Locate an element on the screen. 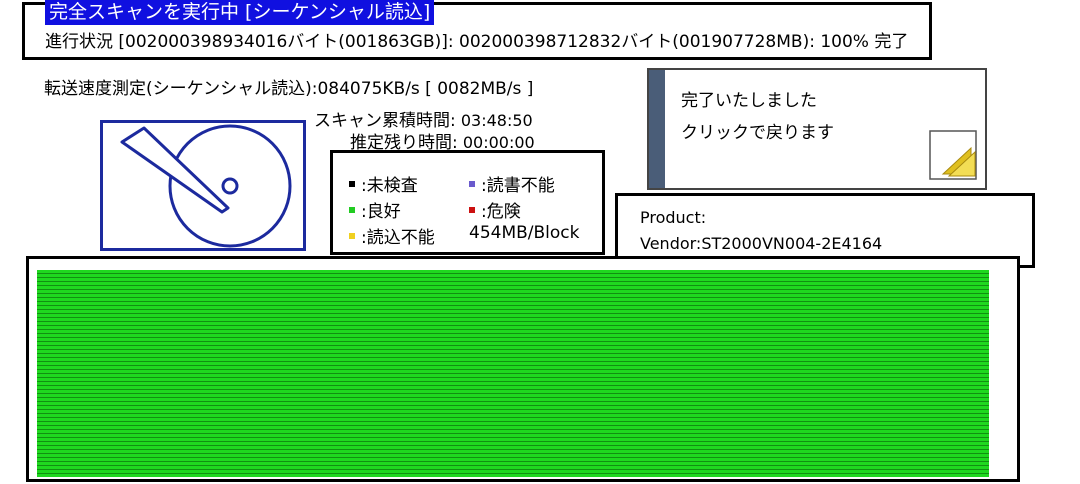 This screenshot has width=1080, height=484. legend-label: :読込不能 is located at coordinates (398, 238).